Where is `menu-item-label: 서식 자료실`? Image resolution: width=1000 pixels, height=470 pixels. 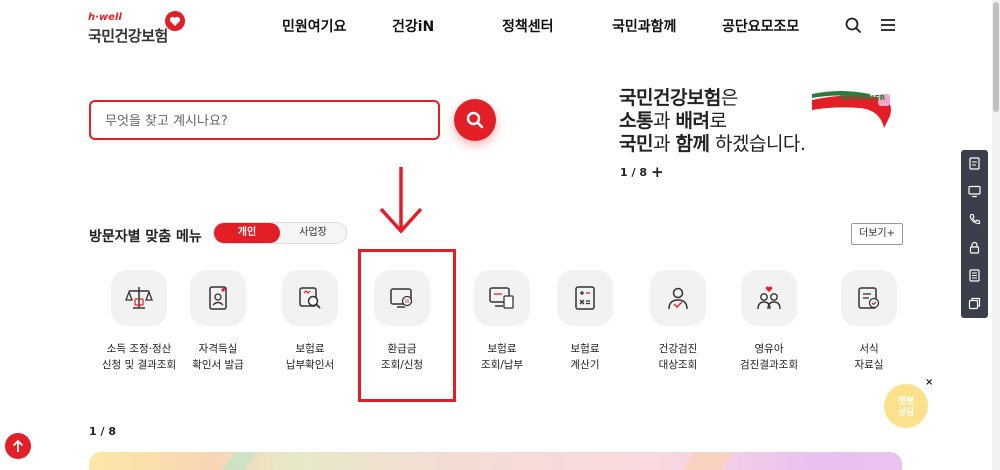 menu-item-label: 서식 자료실 is located at coordinates (869, 357).